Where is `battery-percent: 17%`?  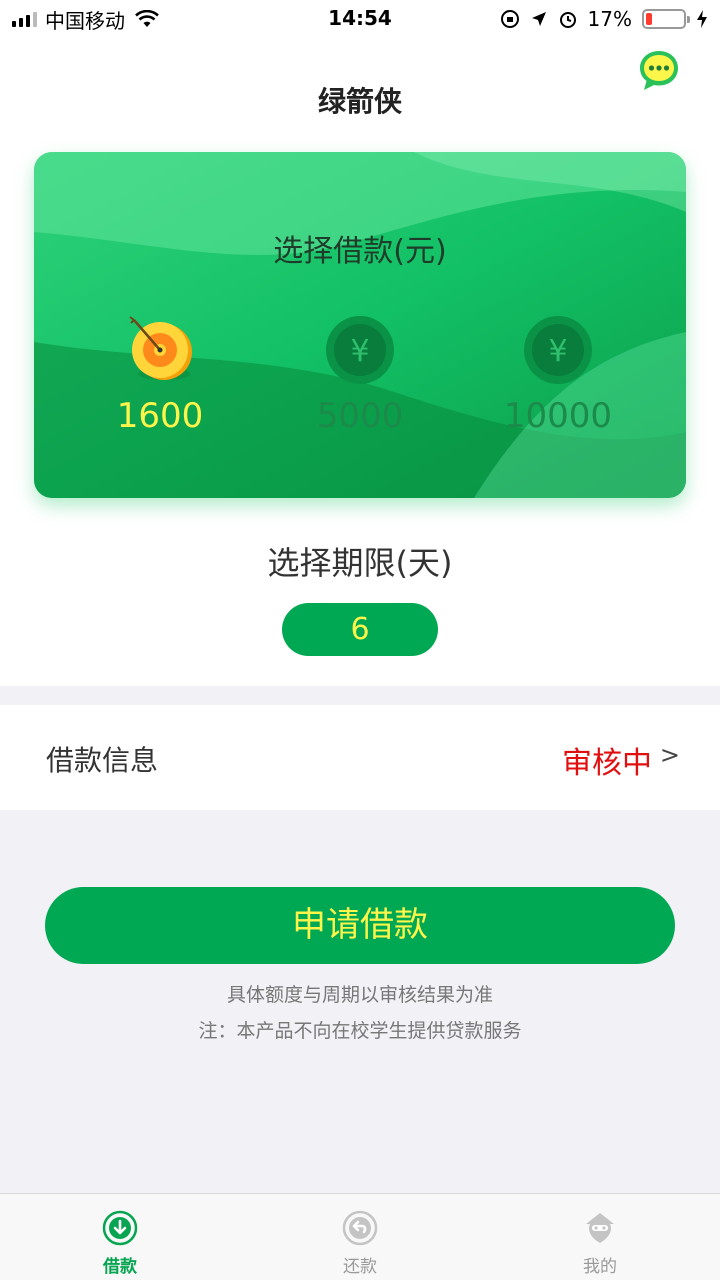 battery-percent: 17% is located at coordinates (609, 19).